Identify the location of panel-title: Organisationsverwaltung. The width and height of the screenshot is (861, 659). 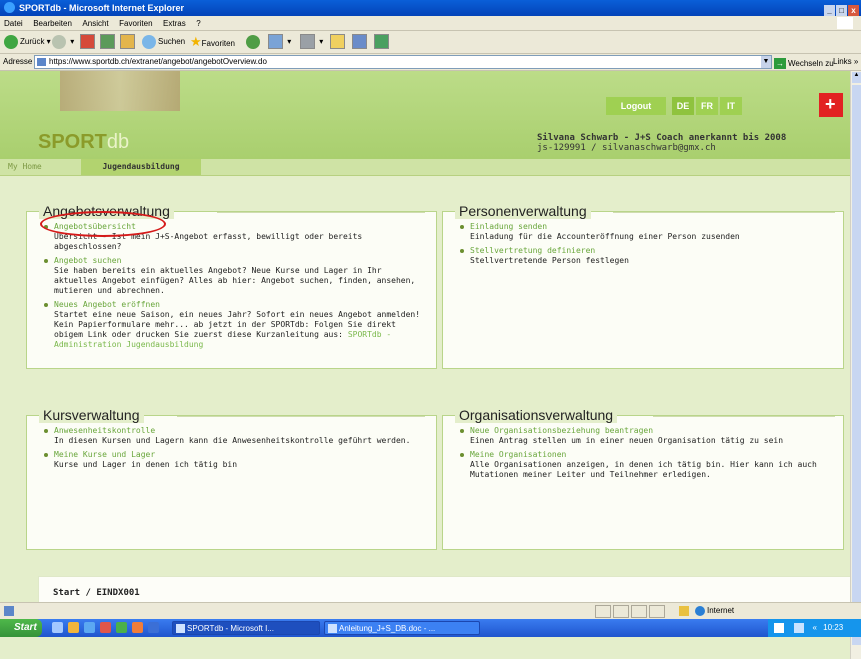
(536, 415).